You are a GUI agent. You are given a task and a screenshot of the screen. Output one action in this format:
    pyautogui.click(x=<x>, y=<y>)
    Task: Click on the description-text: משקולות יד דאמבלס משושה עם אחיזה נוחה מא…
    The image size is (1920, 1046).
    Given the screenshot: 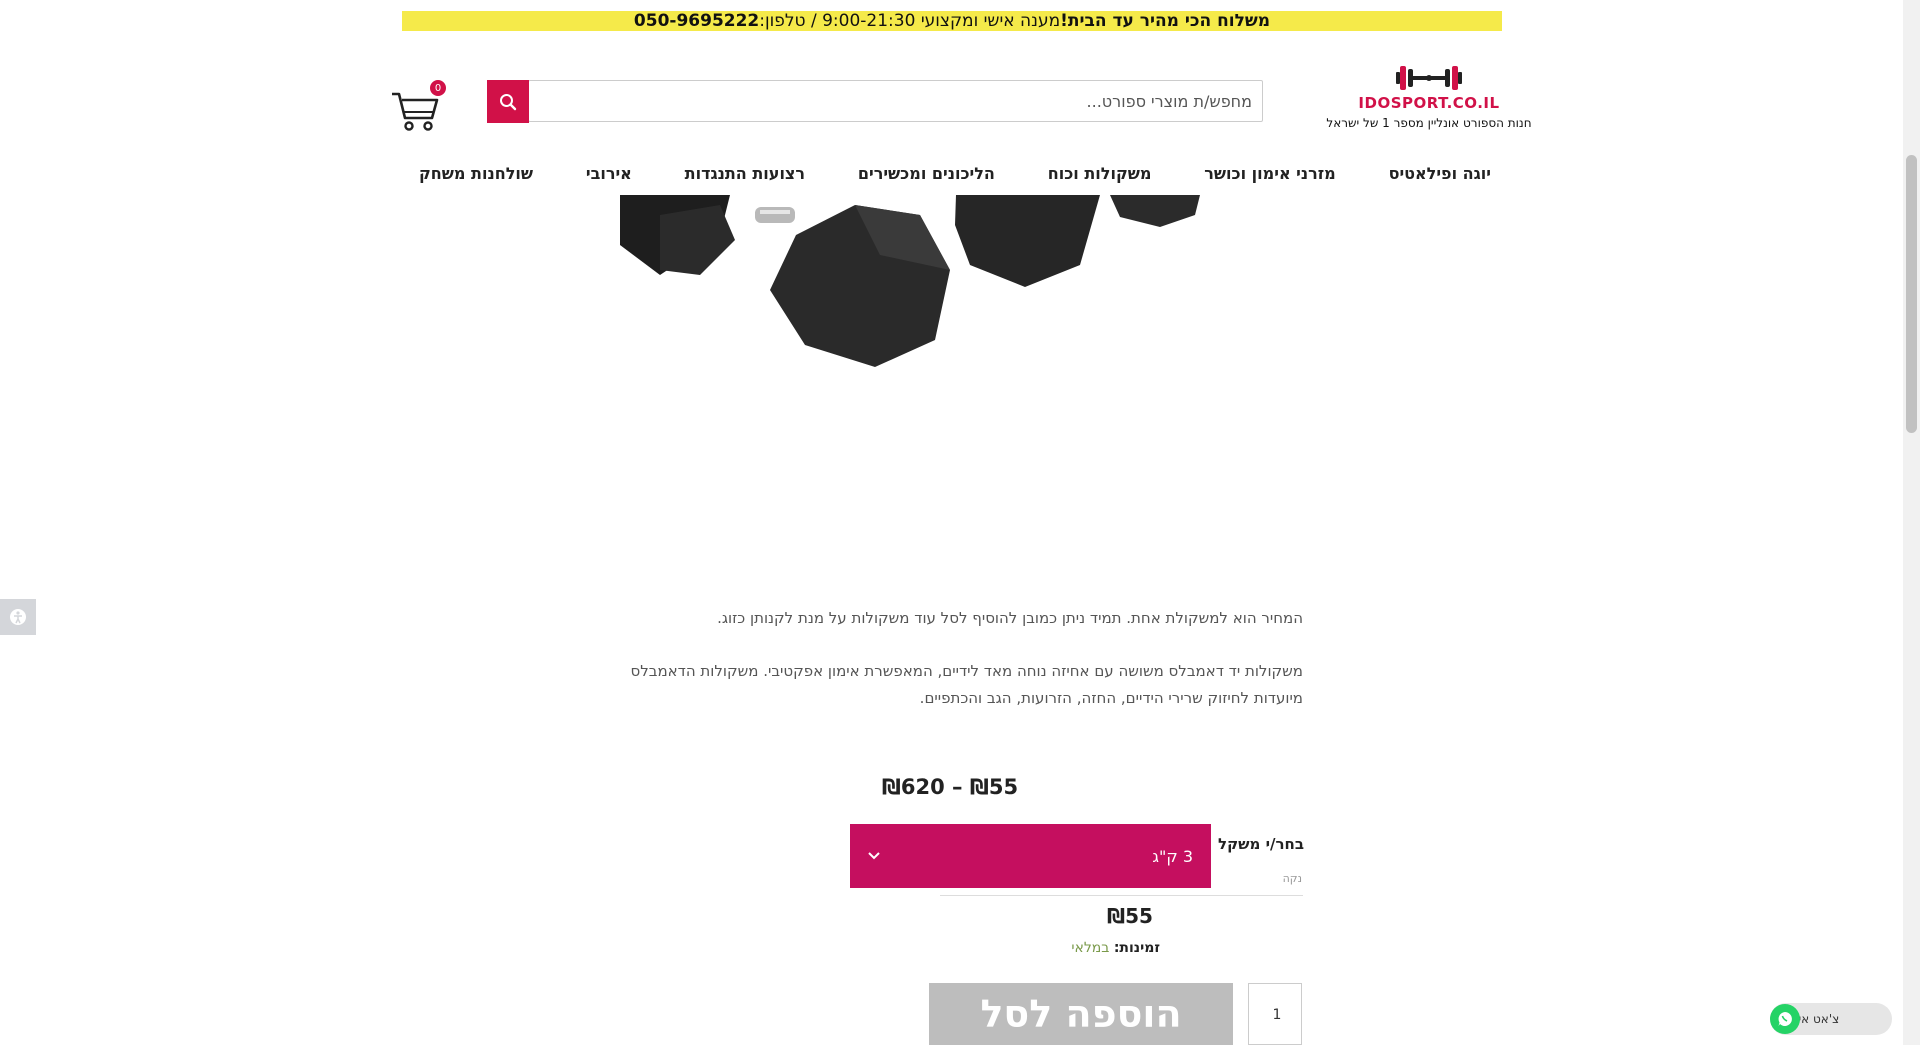 What is the action you would take?
    pyautogui.click(x=966, y=684)
    